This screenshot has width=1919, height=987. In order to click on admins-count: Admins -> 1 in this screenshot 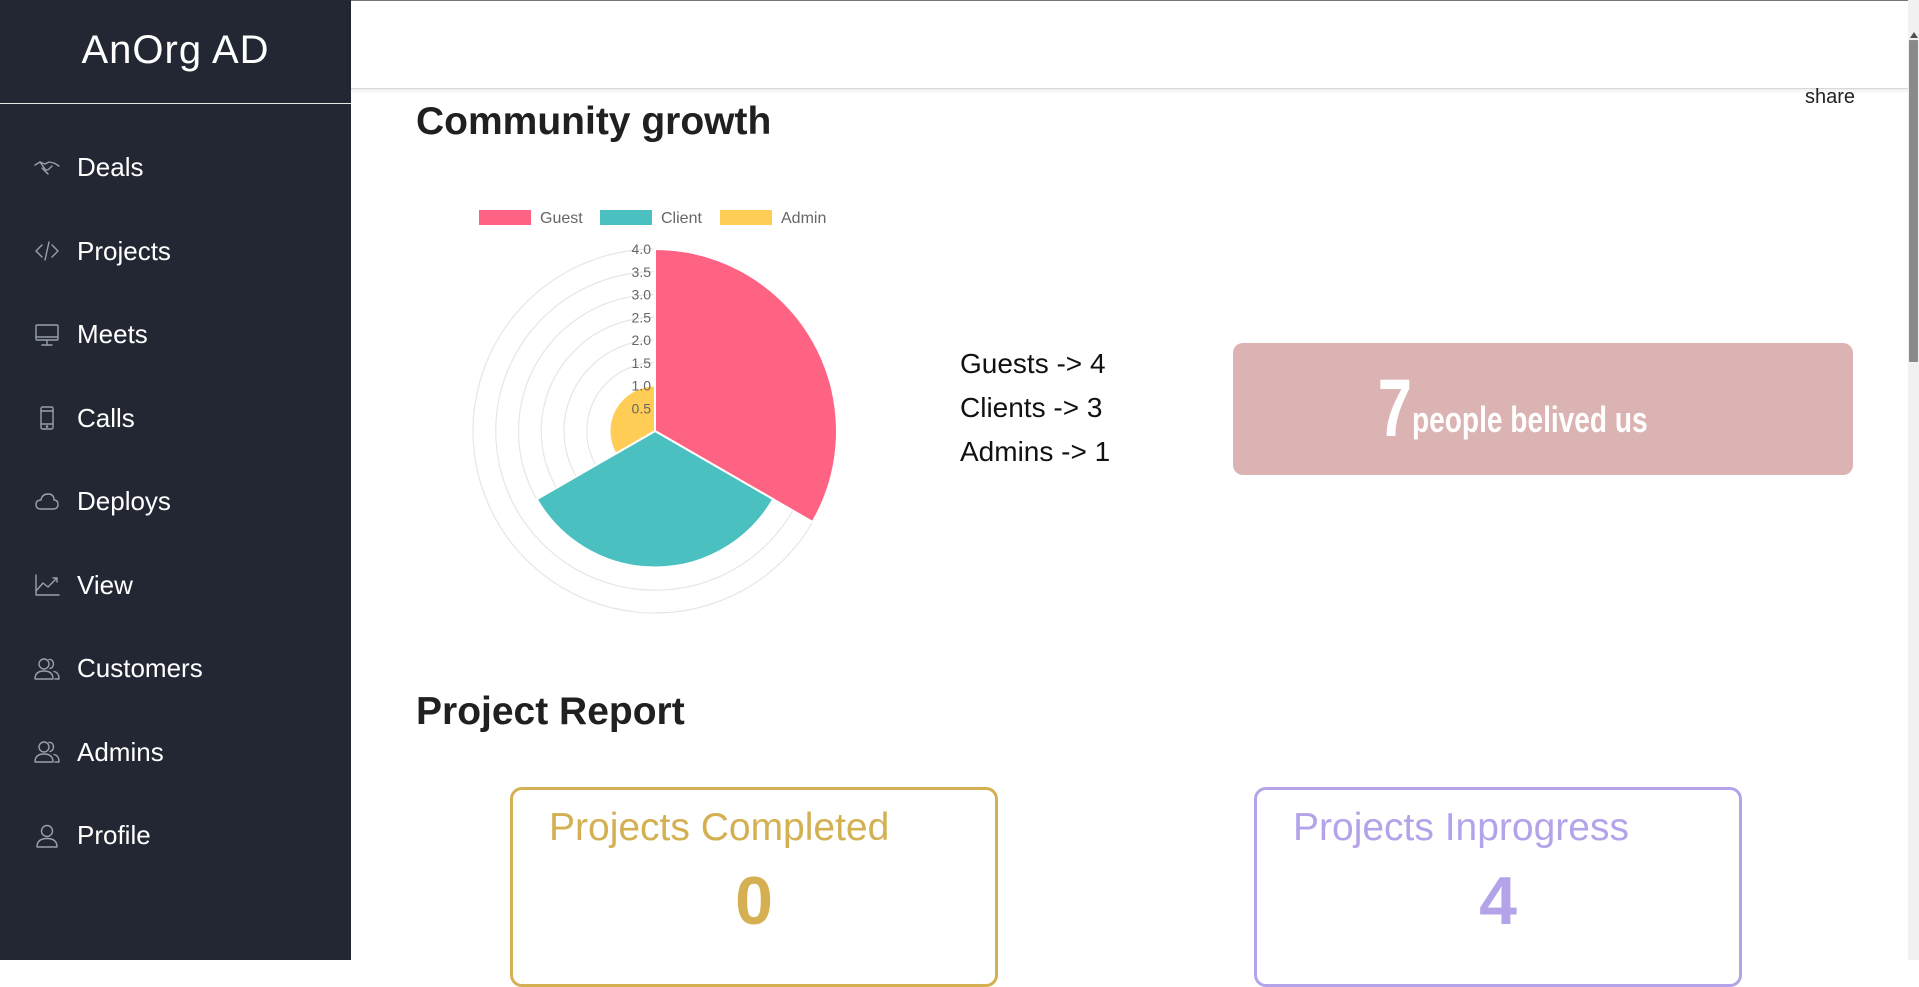, I will do `click(1035, 451)`.